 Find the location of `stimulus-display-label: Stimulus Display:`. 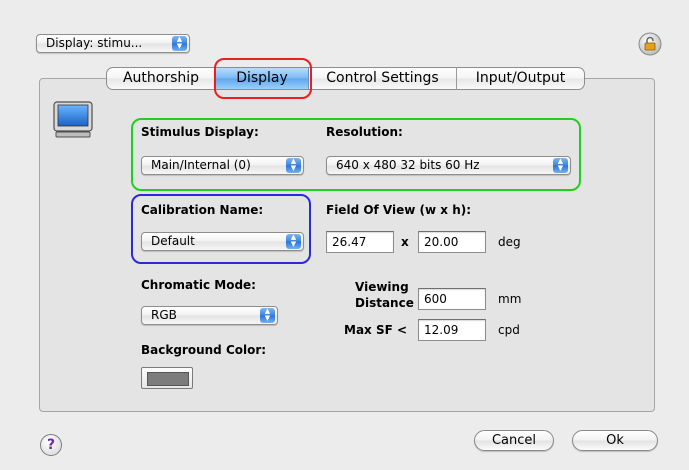

stimulus-display-label: Stimulus Display: is located at coordinates (200, 132).